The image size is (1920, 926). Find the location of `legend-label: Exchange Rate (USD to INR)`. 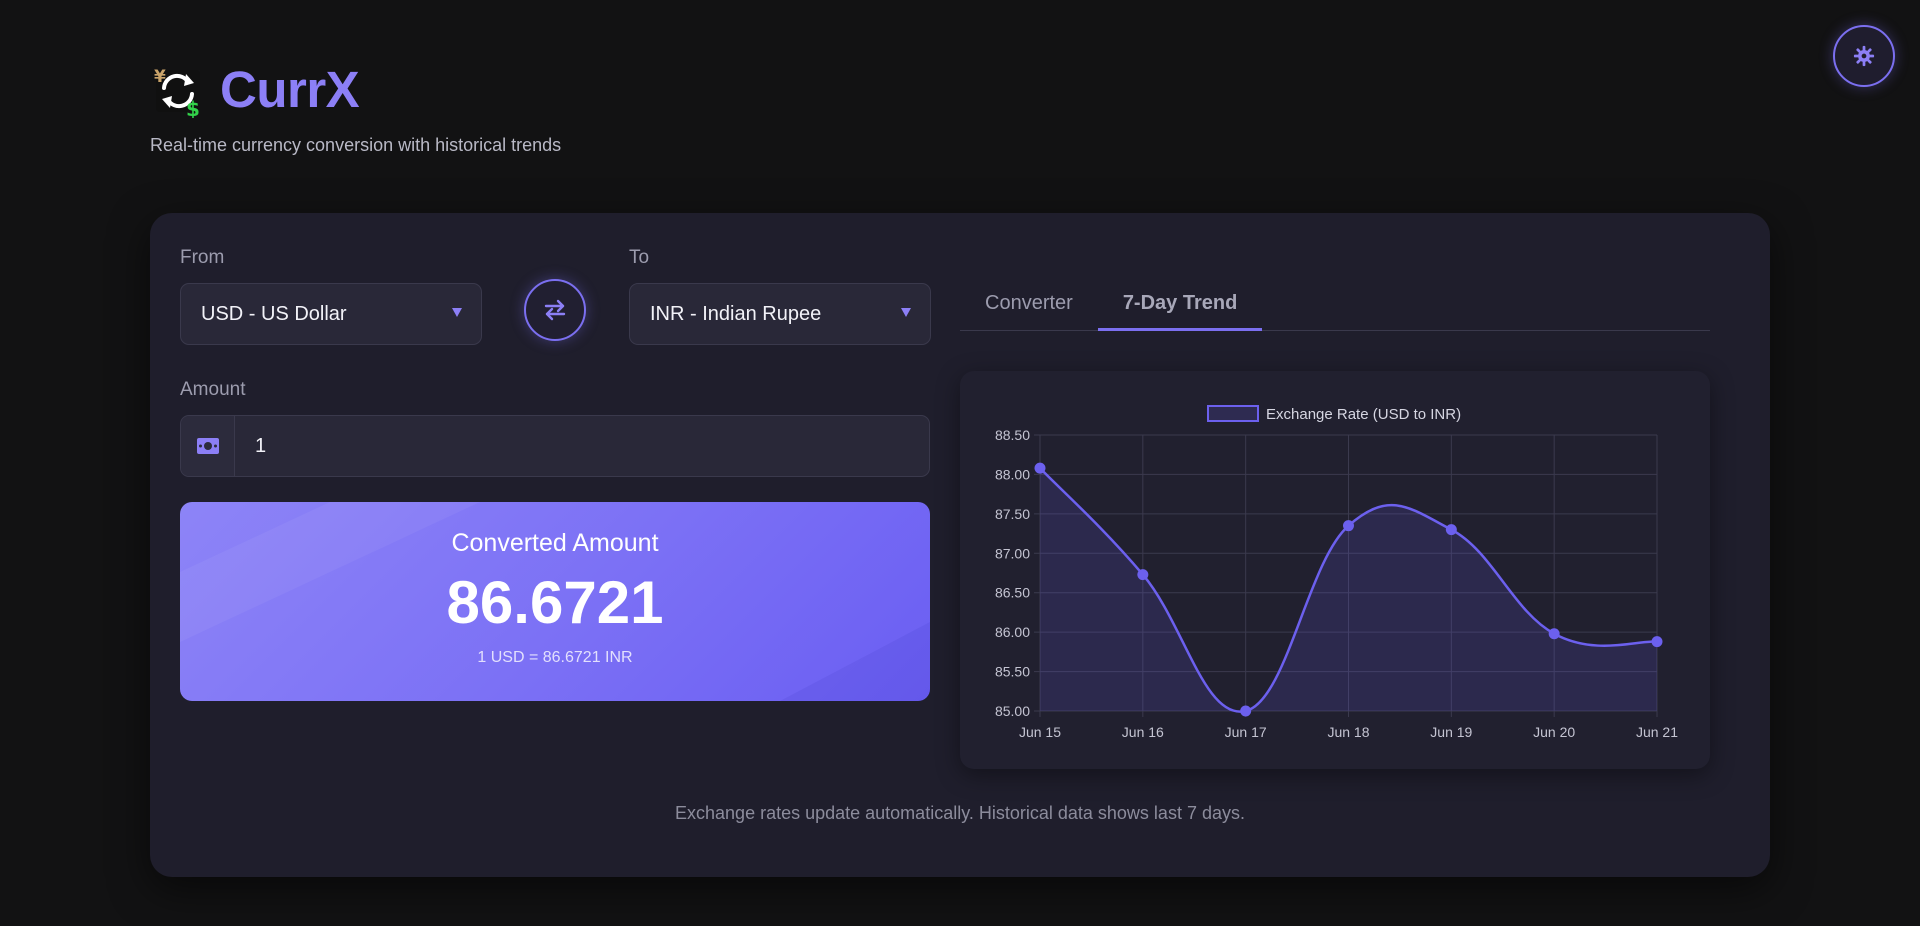

legend-label: Exchange Rate (USD to INR) is located at coordinates (1363, 414).